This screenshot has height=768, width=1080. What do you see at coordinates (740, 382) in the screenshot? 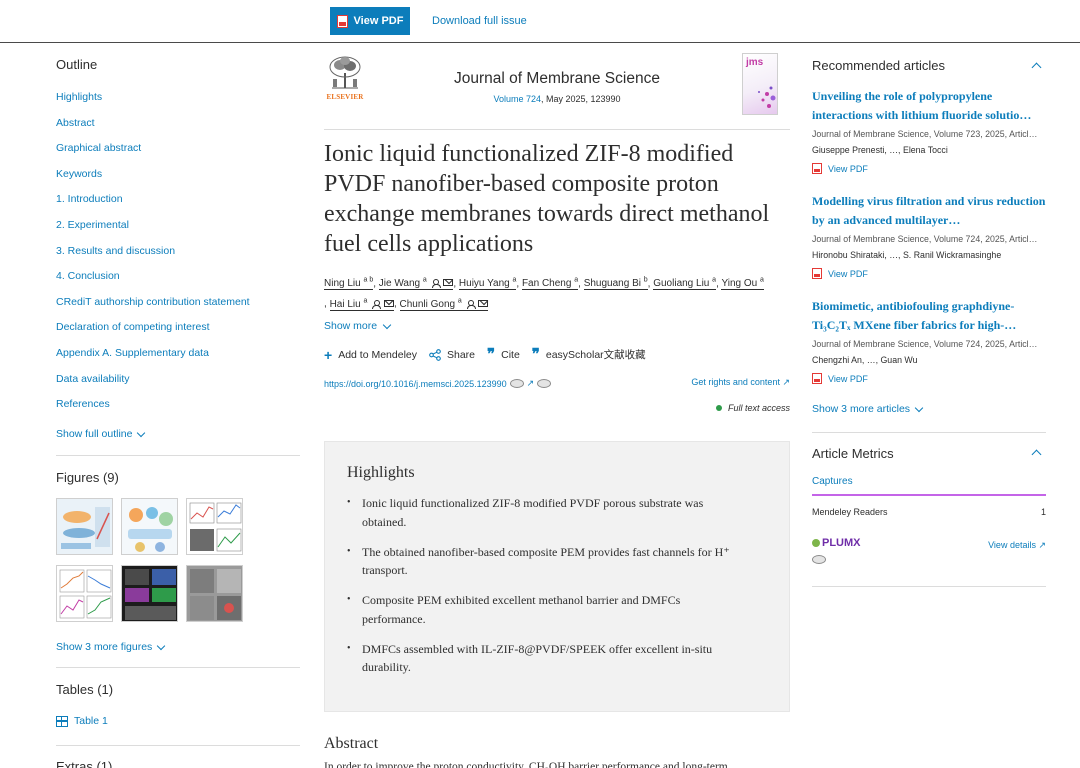
I see `get-rights-link: Get rights and content ↗` at bounding box center [740, 382].